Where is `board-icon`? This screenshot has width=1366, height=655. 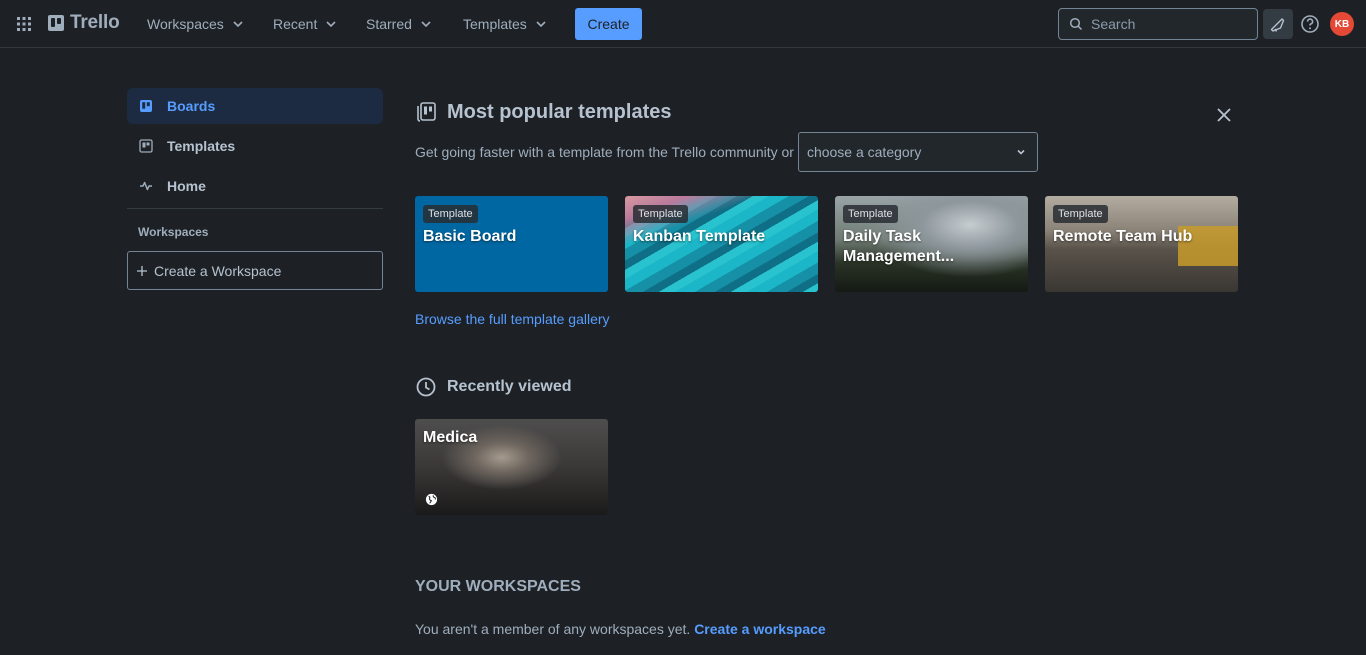 board-icon is located at coordinates (146, 106).